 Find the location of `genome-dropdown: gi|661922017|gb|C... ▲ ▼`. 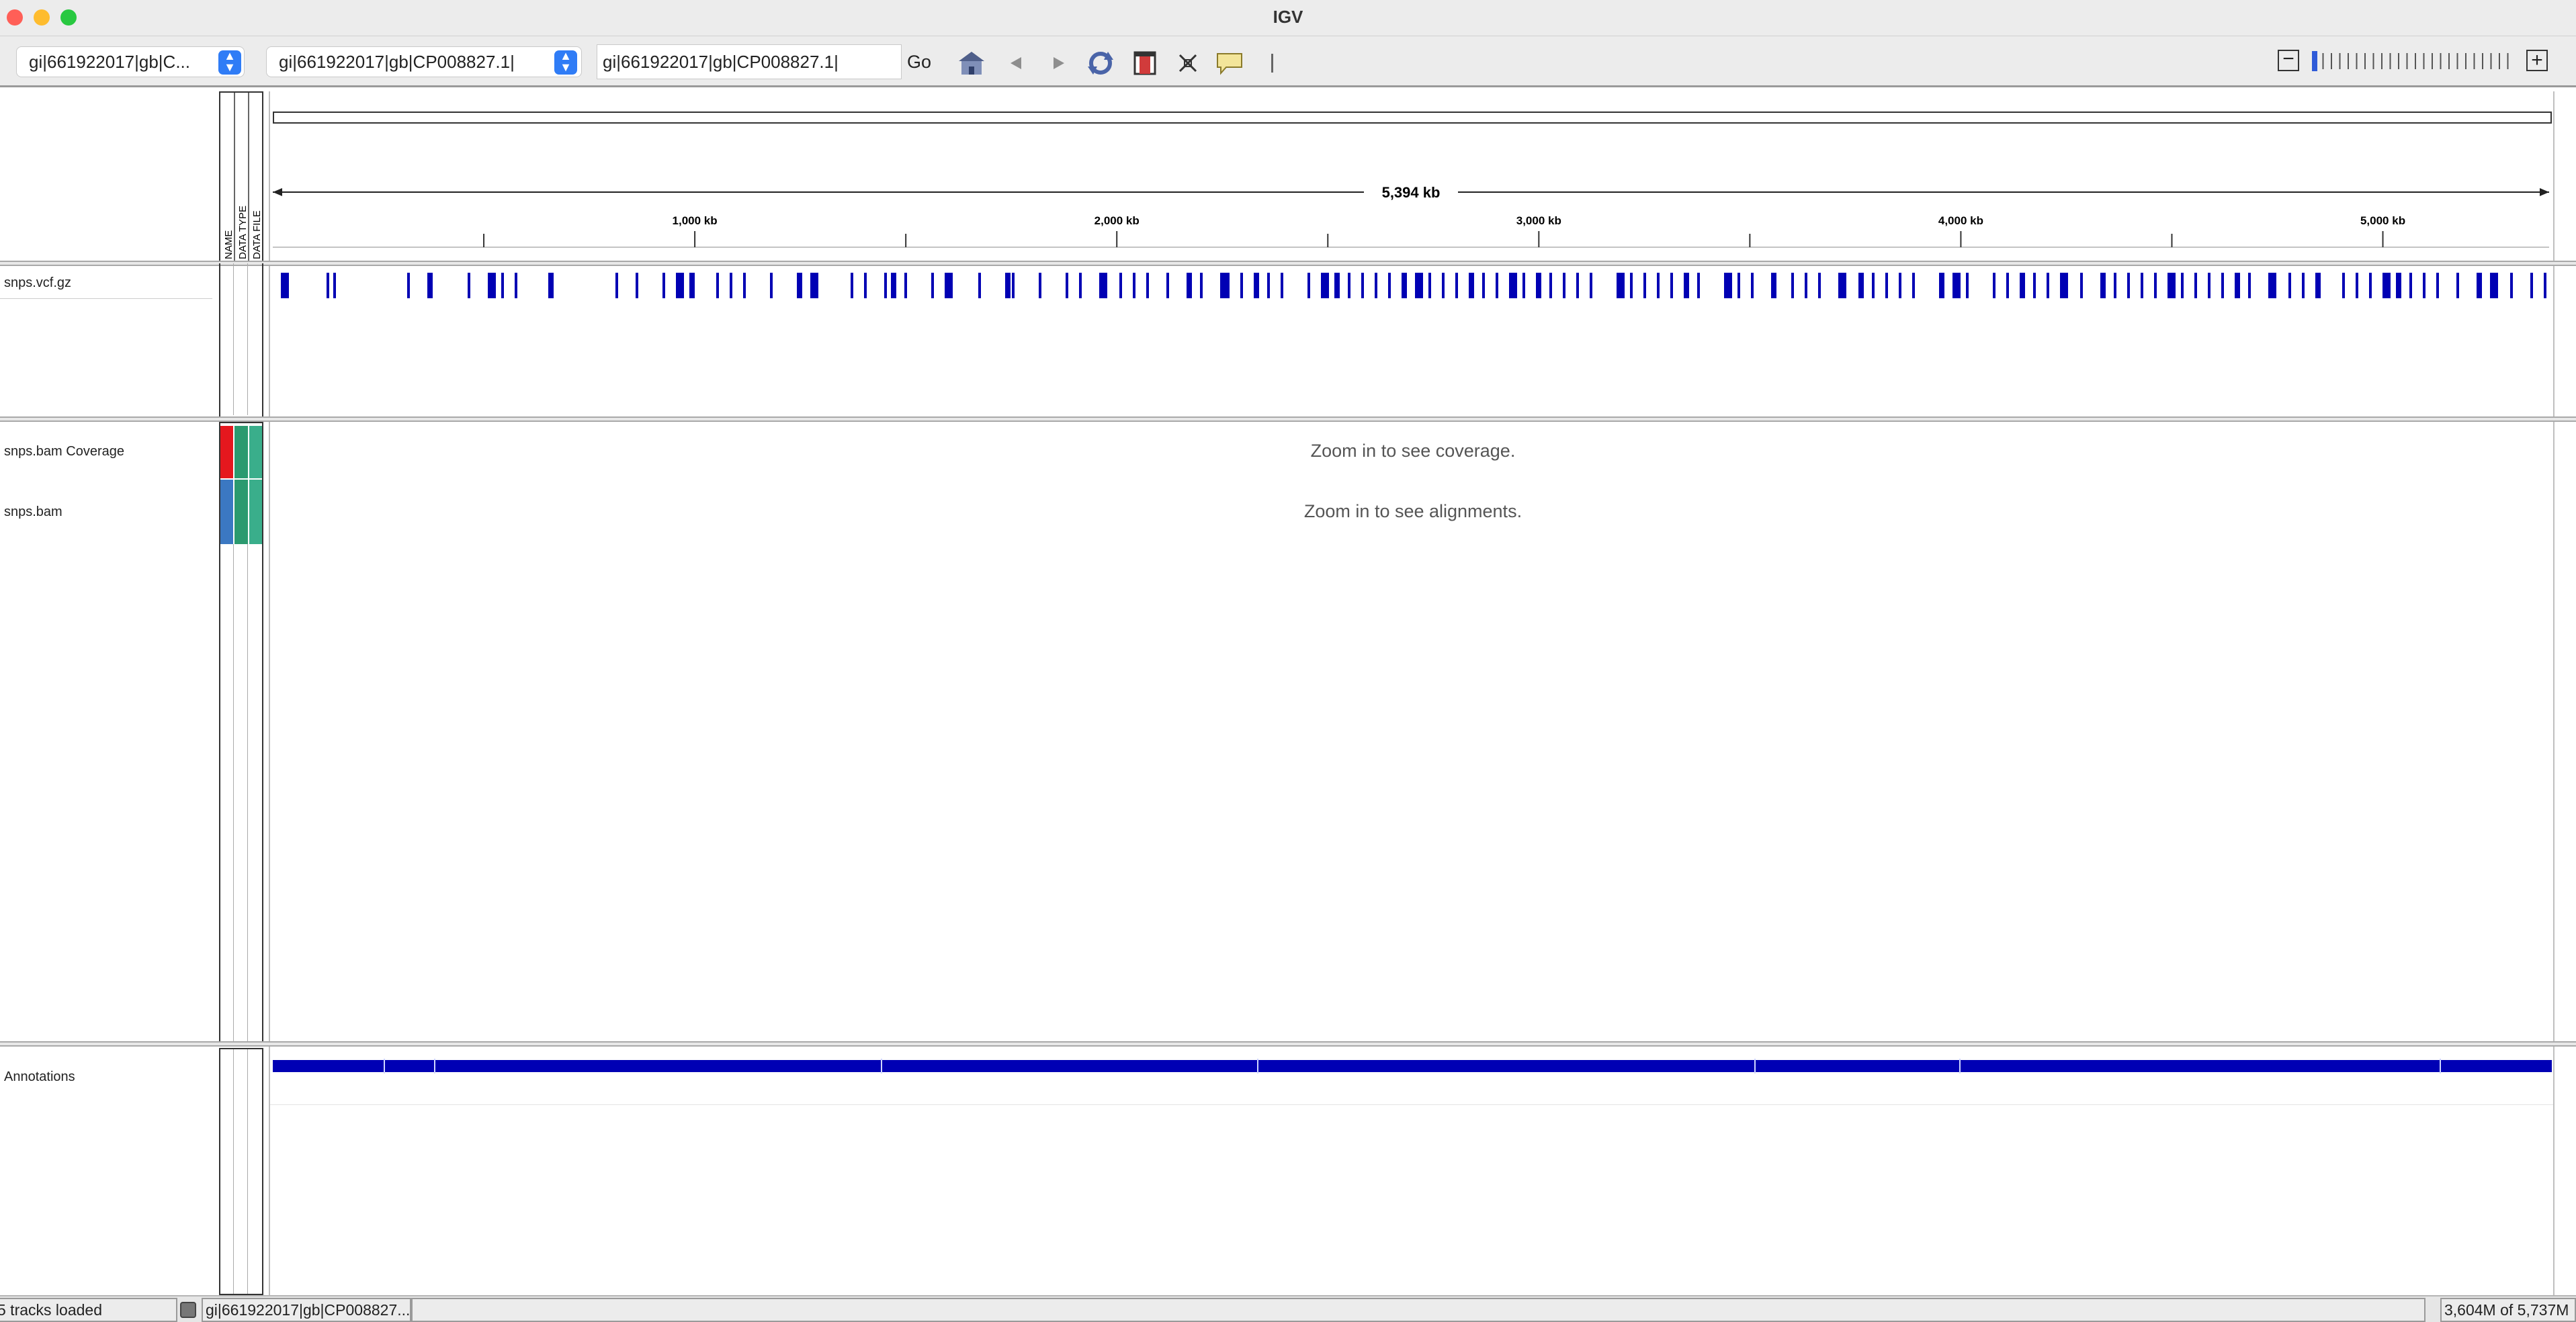

genome-dropdown: gi|661922017|gb|C... ▲ ▼ is located at coordinates (130, 61).